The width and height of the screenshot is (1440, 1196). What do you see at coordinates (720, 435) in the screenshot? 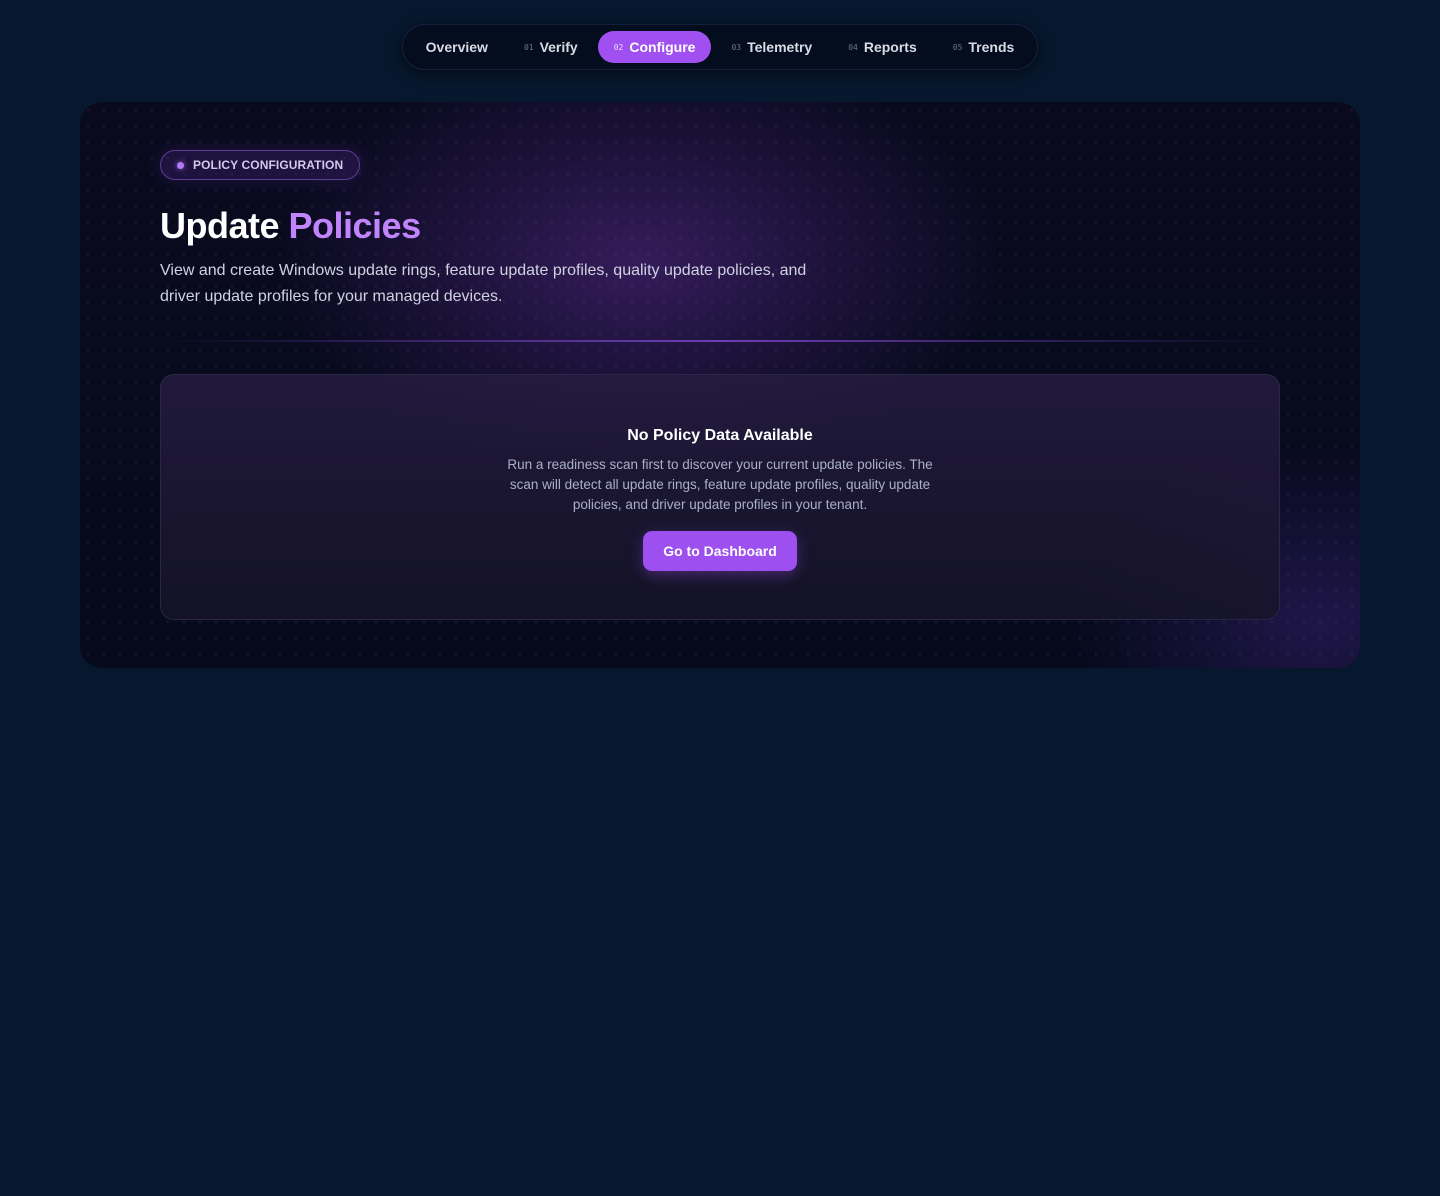
I see `empty-state-title: No Policy Data Available` at bounding box center [720, 435].